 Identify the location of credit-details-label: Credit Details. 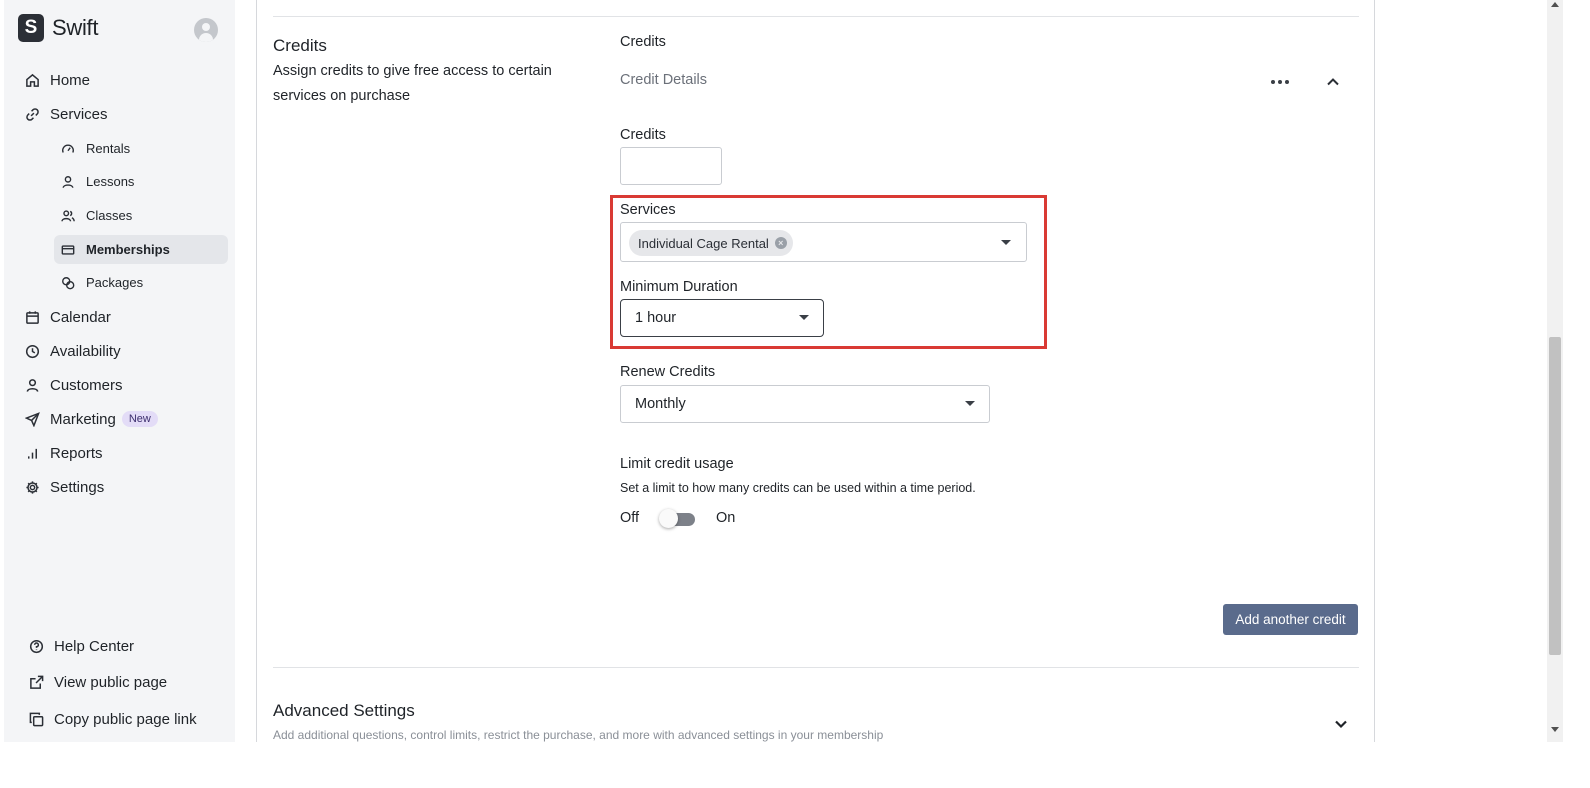
(664, 80).